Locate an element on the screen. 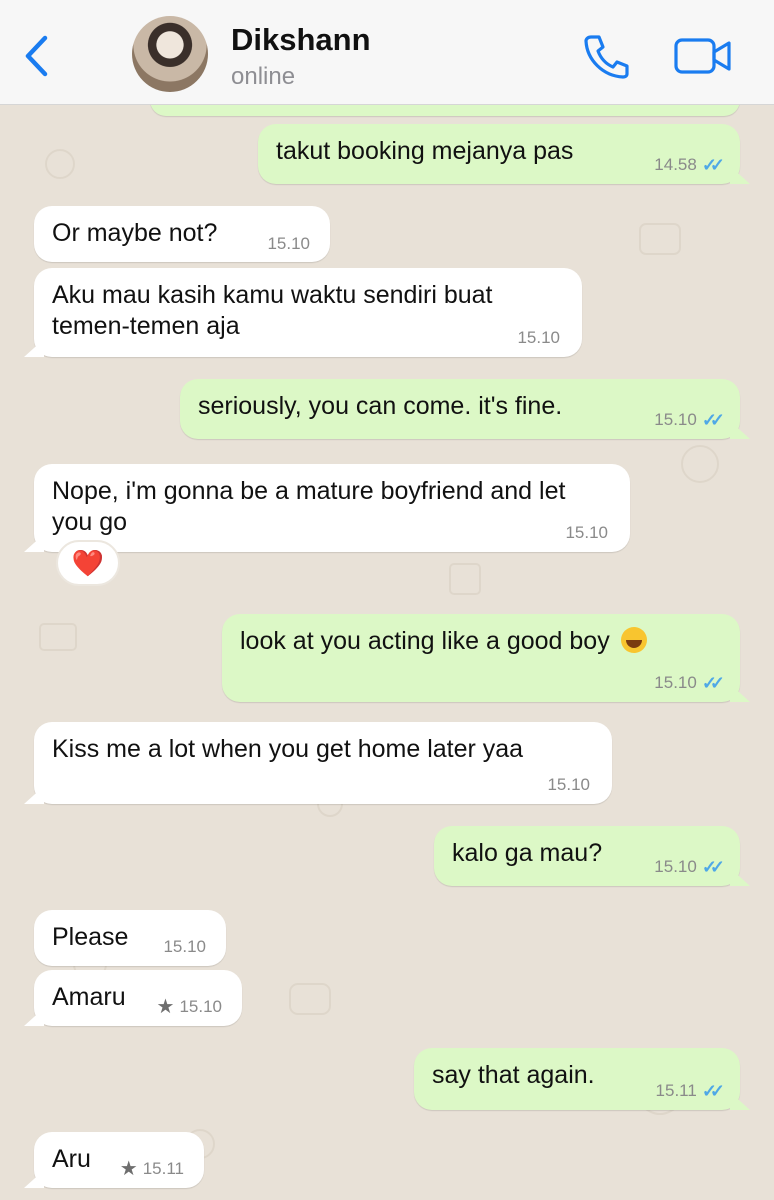 The width and height of the screenshot is (774, 1200). message-incoming: Please 15.10 is located at coordinates (130, 938).